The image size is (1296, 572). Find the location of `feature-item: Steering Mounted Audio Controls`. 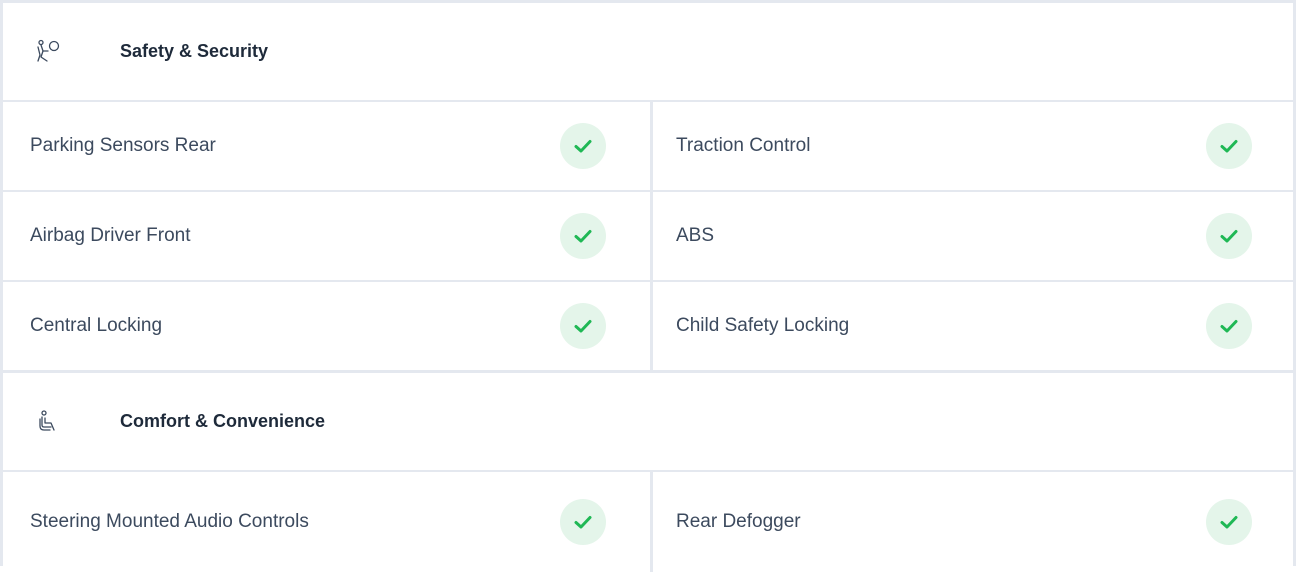

feature-item: Steering Mounted Audio Controls is located at coordinates (340, 521).